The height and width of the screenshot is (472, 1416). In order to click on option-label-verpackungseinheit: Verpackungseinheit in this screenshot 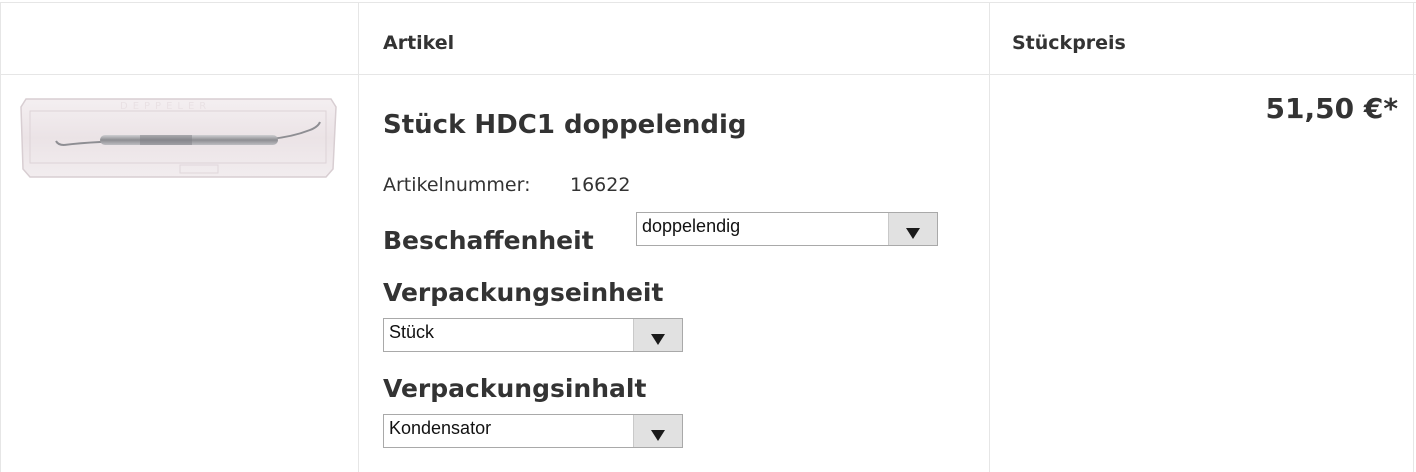, I will do `click(523, 292)`.